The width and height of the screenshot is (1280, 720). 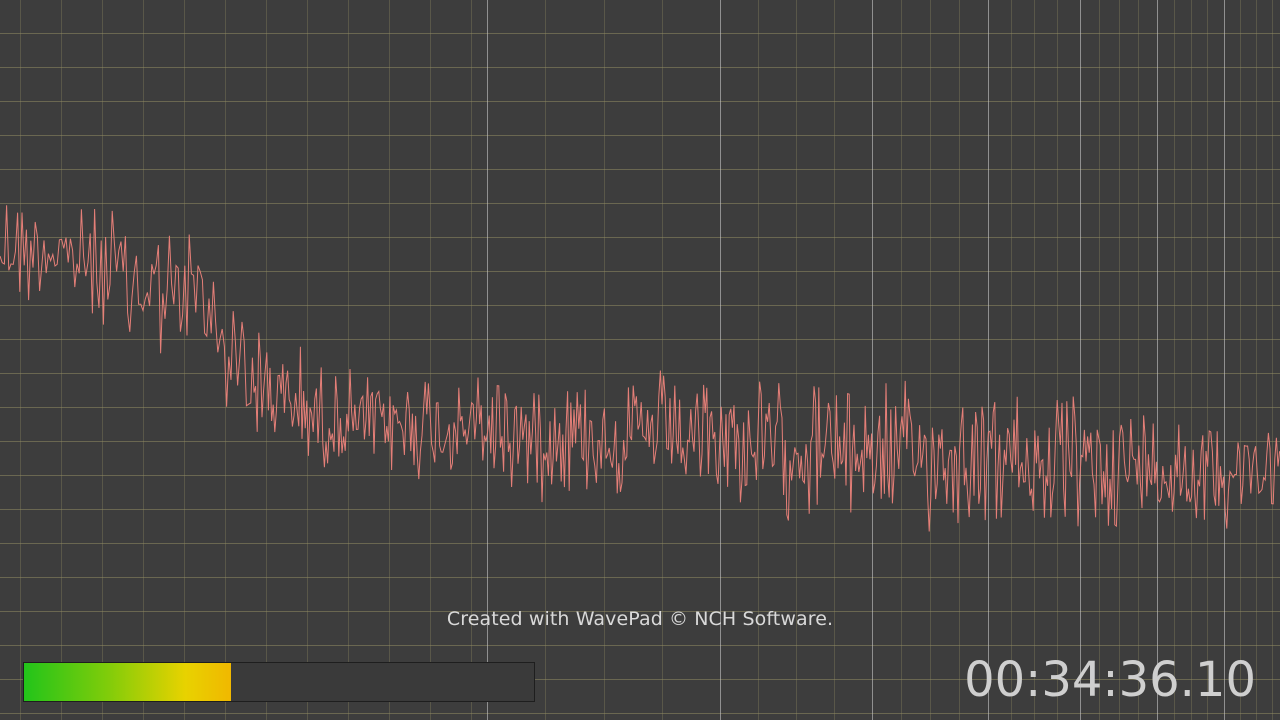 I want to click on watermark-text: Created with WavePad © NCH Software., so click(x=640, y=619).